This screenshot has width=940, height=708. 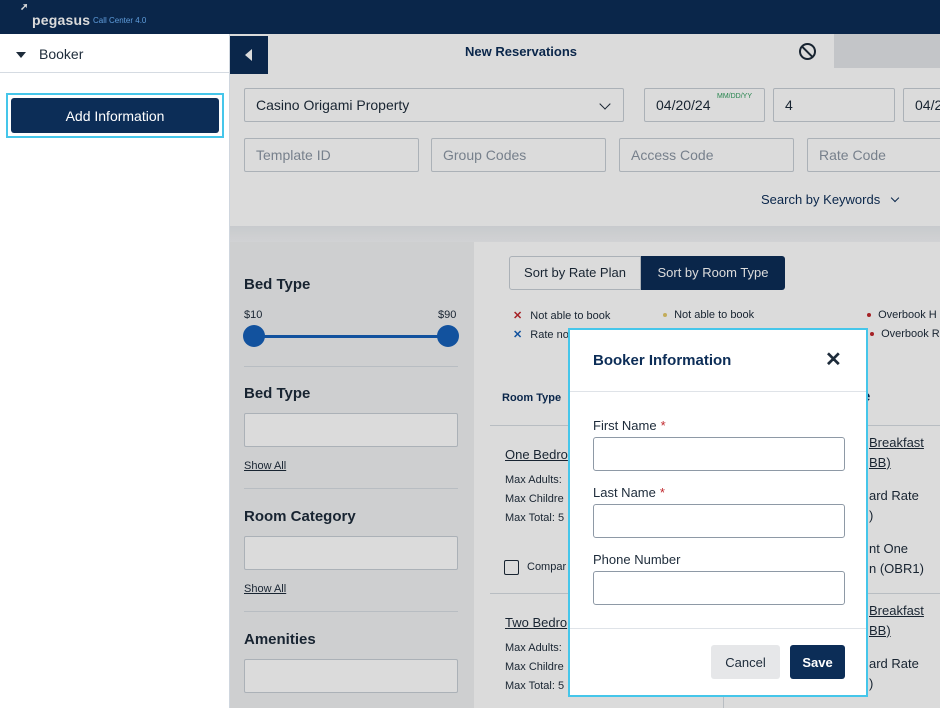 What do you see at coordinates (625, 425) in the screenshot?
I see `first-name-label-text: First Name` at bounding box center [625, 425].